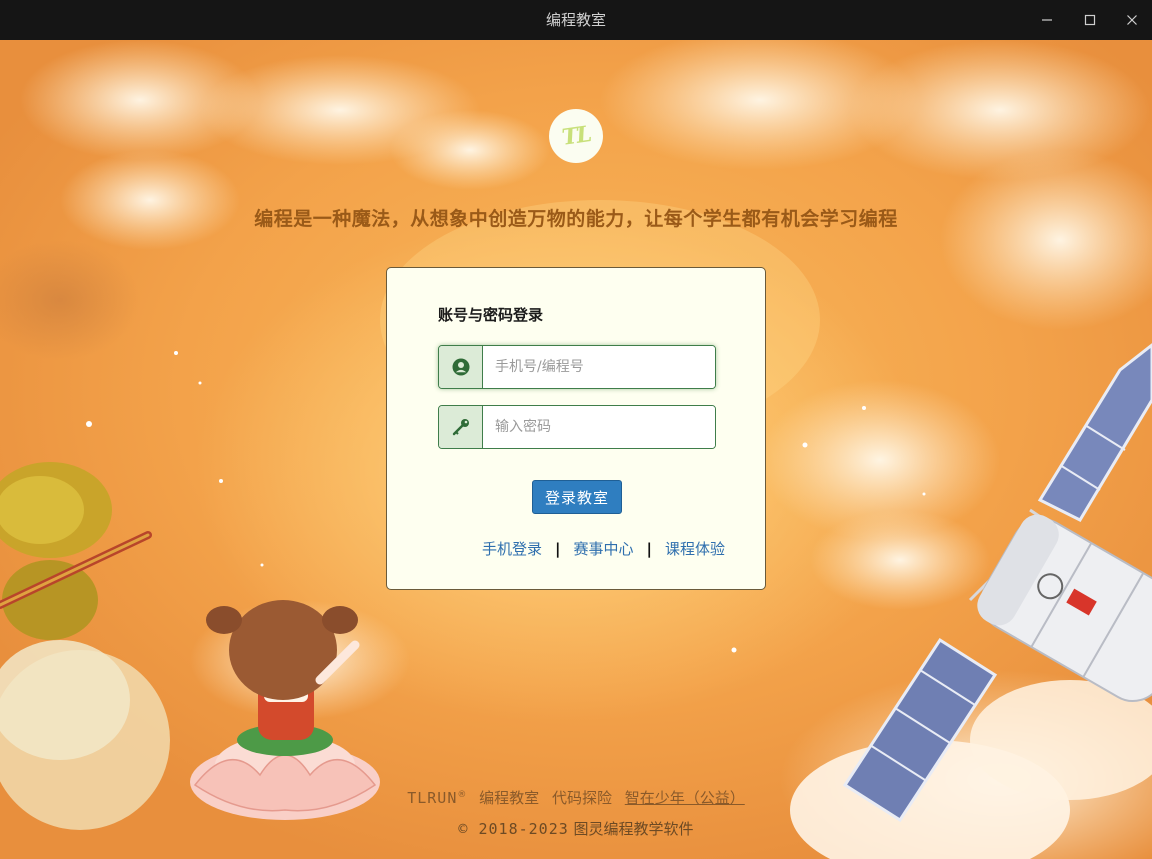 Image resolution: width=1152 pixels, height=859 pixels. I want to click on user-circle-icon, so click(460, 367).